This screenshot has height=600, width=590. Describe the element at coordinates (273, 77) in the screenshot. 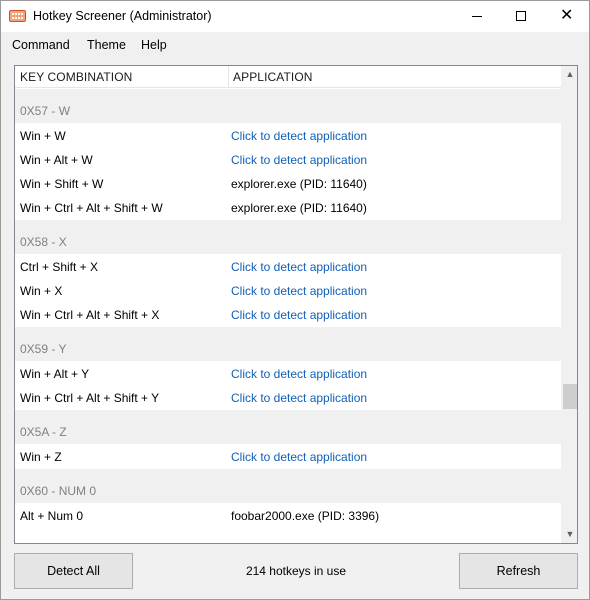

I see `column-header-application: APPLICATION` at that location.